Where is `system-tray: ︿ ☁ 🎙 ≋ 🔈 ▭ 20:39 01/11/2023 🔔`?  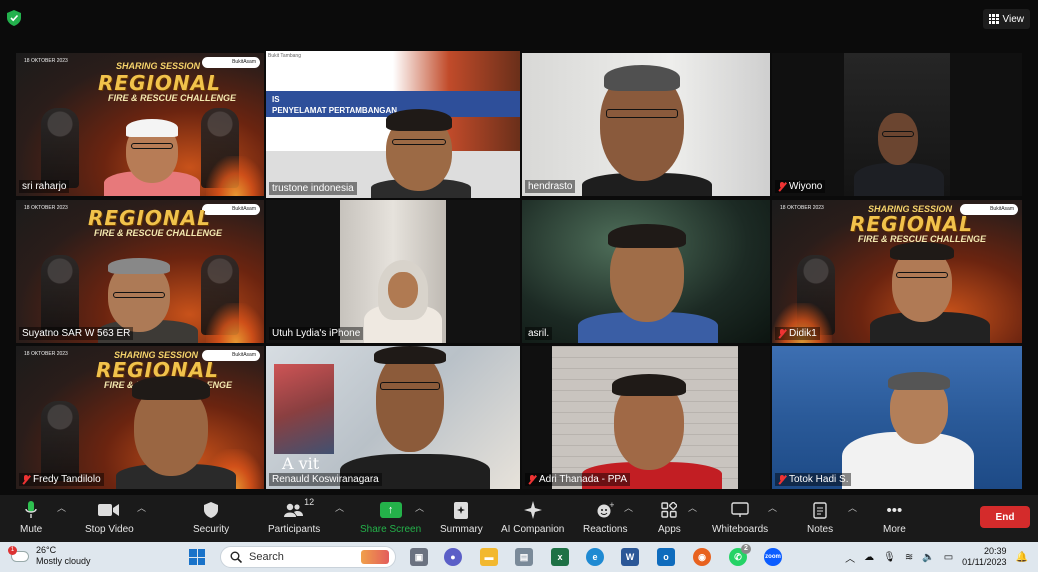
system-tray: ︿ ☁ 🎙 ≋ 🔈 ▭ 20:39 01/11/2023 🔔 is located at coordinates (936, 557).